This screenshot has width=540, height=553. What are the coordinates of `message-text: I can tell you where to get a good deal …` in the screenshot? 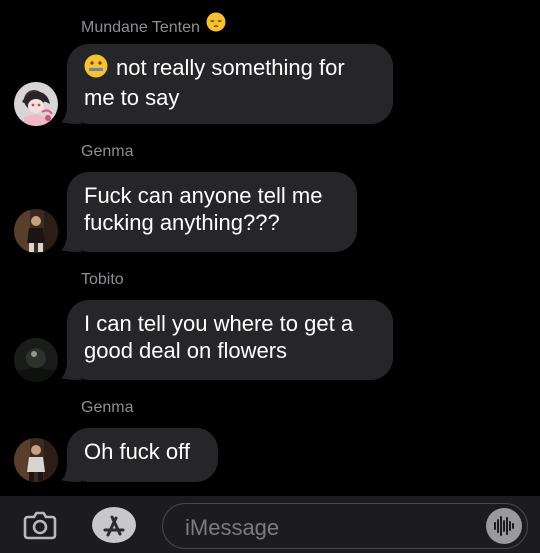 It's located at (219, 337).